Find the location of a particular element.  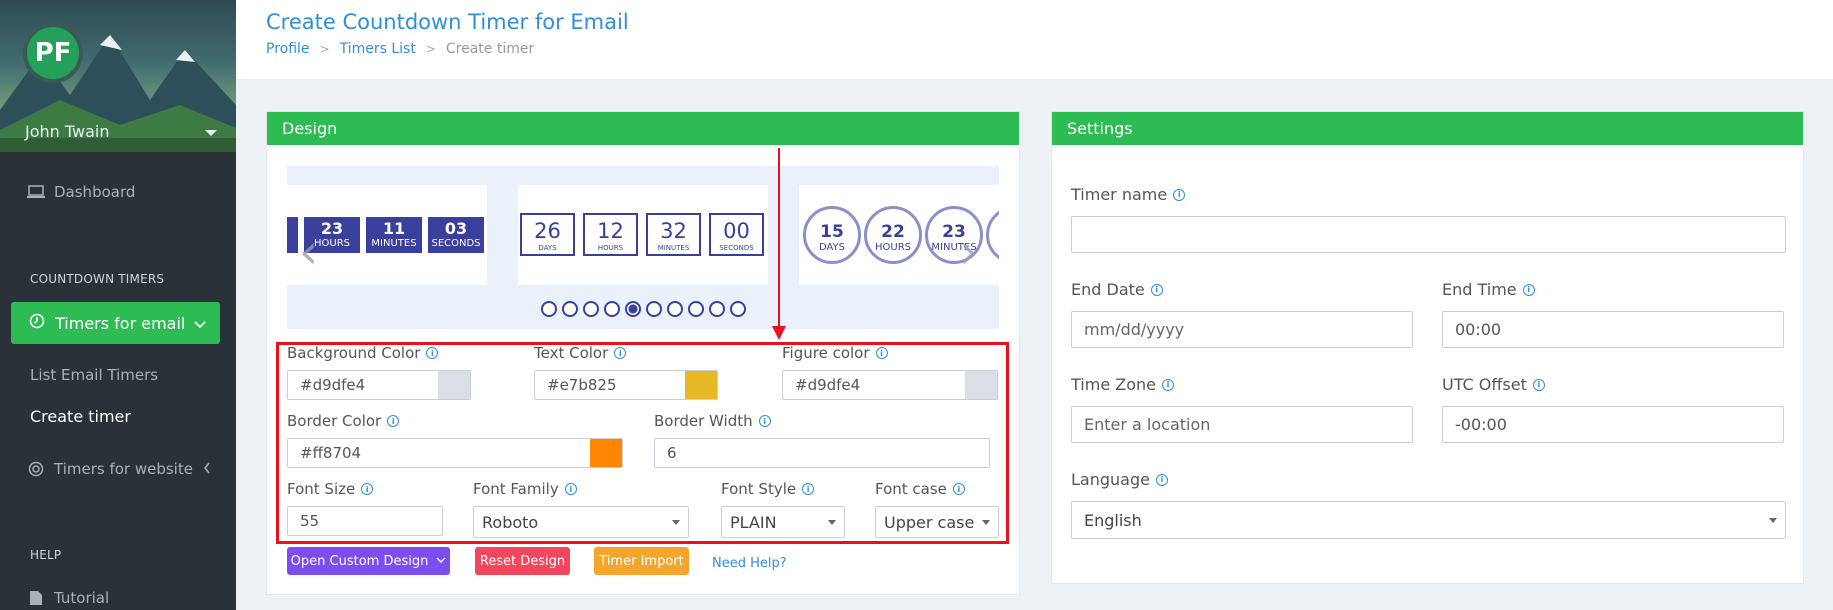

sidebar-item-label: Timers for email is located at coordinates (120, 323).